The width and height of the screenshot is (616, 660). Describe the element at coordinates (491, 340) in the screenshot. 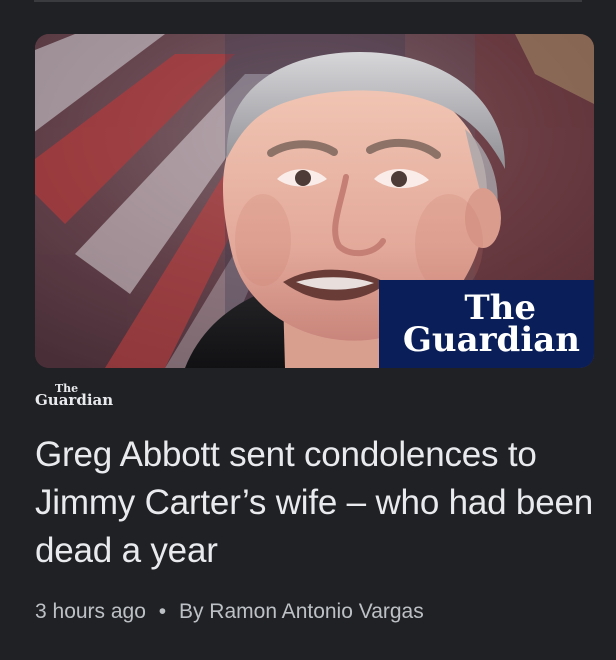

I see `guardian-badge-line2: Guardian` at that location.